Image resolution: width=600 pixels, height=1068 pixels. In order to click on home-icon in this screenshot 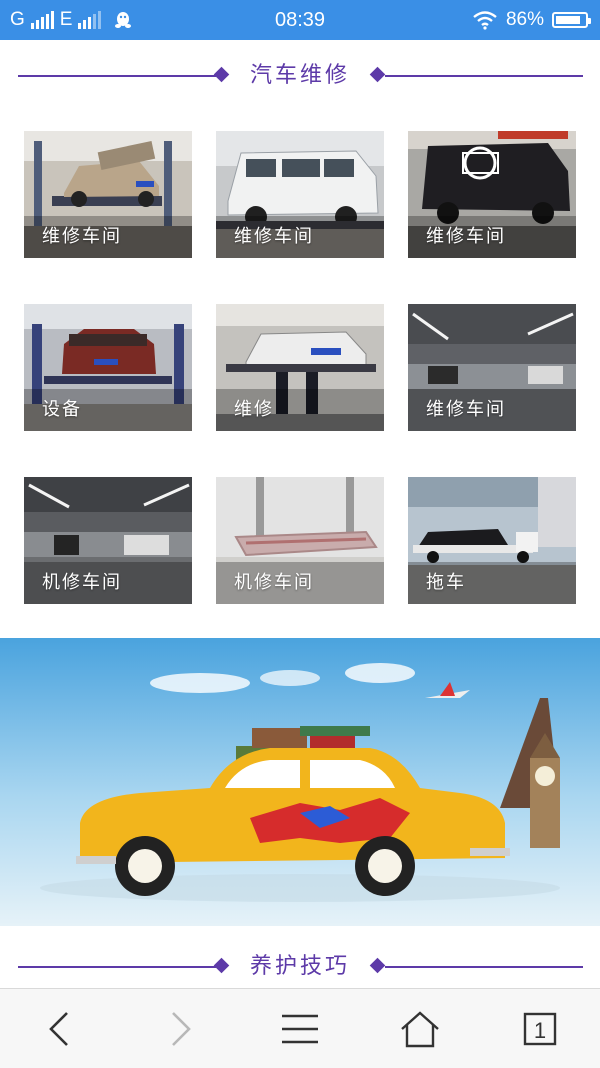, I will do `click(420, 1028)`.